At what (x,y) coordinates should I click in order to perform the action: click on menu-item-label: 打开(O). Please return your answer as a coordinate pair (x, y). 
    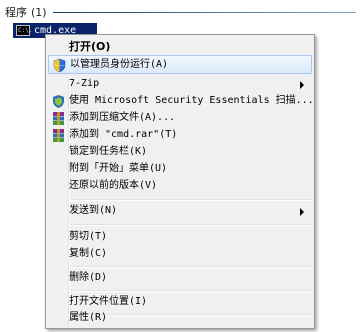
    Looking at the image, I should click on (90, 46).